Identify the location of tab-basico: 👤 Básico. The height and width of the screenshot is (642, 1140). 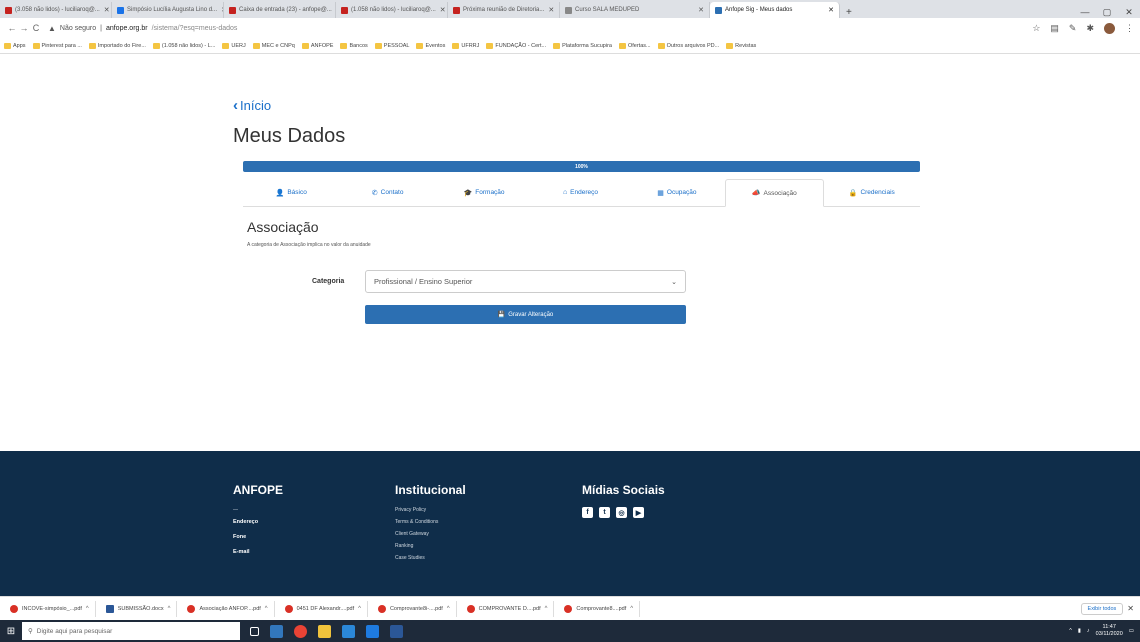
(291, 192).